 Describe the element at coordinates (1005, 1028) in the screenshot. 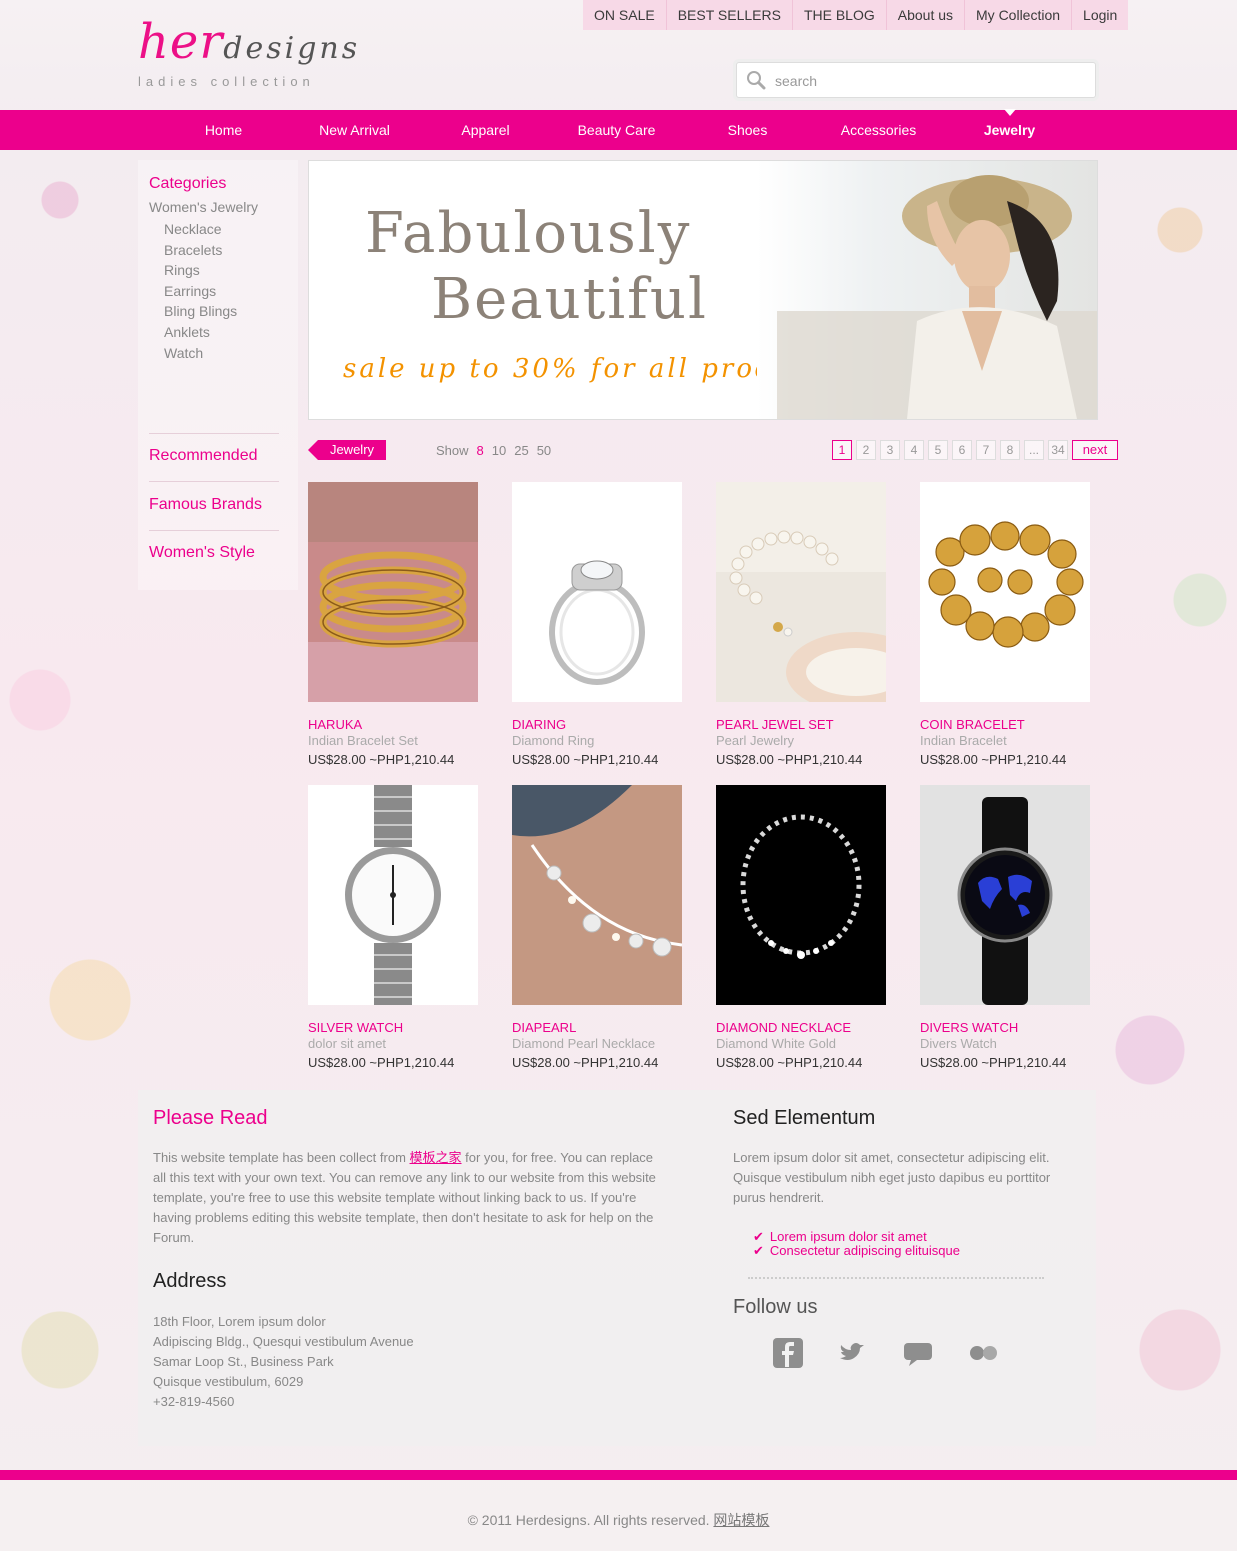

I see `product-name: DIVERS WATCH` at that location.